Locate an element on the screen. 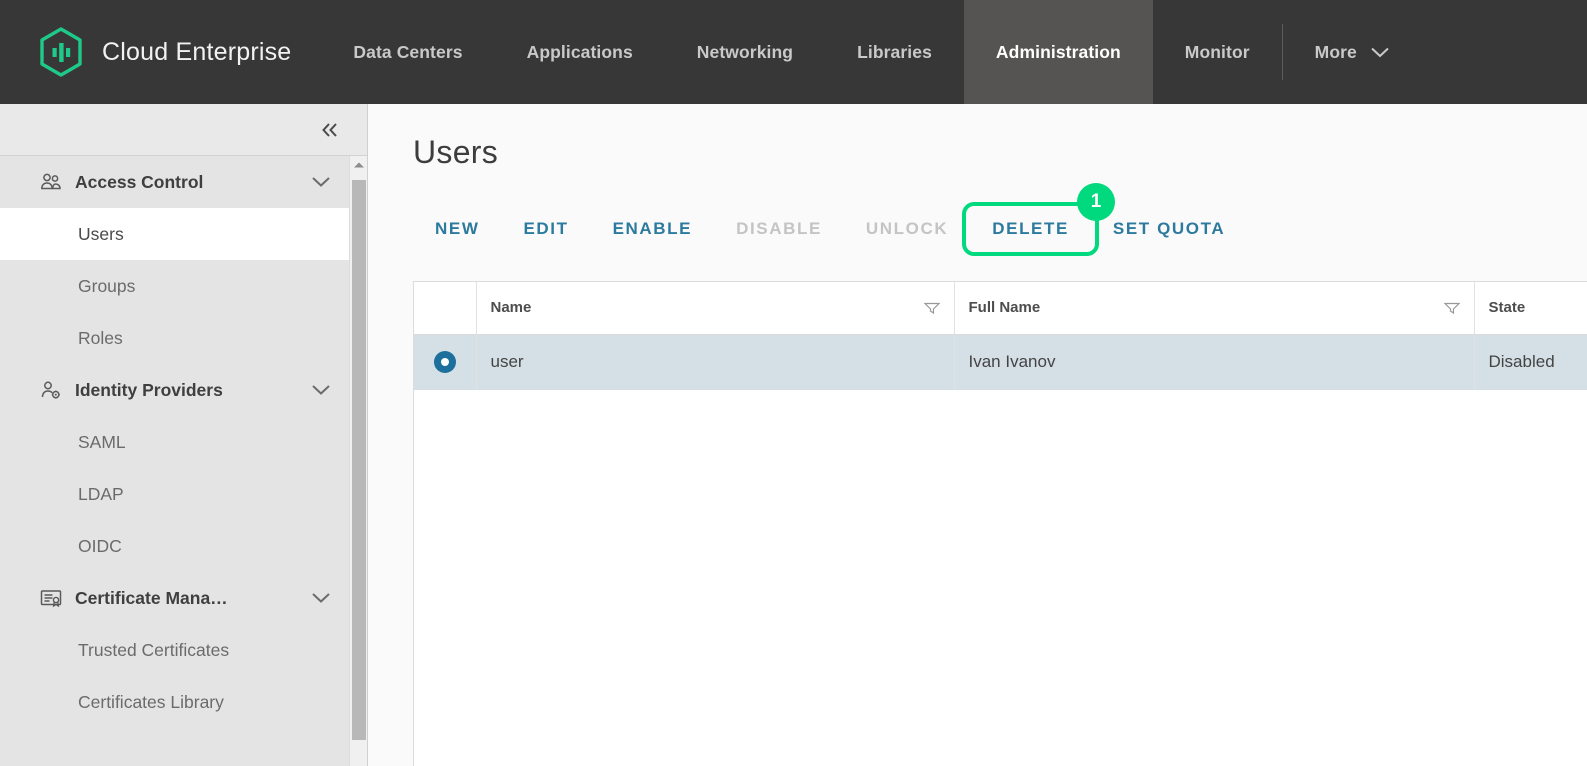 This screenshot has width=1587, height=766. sidebar-collapse-button is located at coordinates (330, 130).